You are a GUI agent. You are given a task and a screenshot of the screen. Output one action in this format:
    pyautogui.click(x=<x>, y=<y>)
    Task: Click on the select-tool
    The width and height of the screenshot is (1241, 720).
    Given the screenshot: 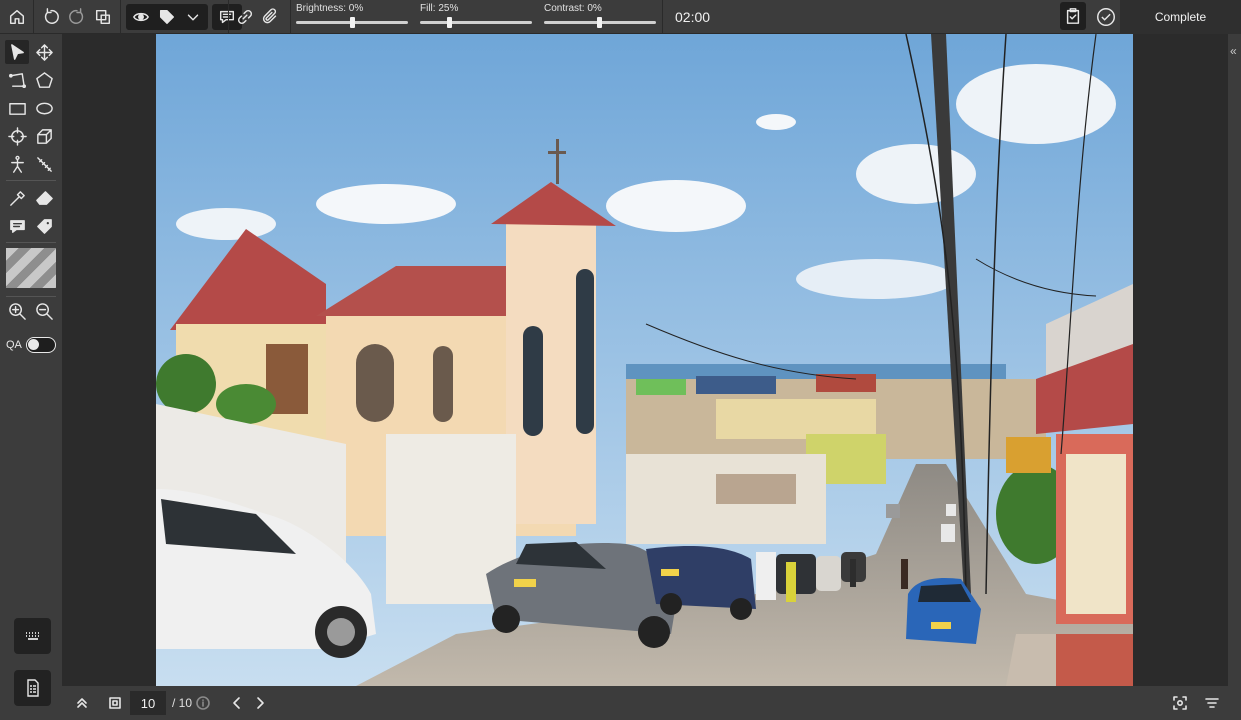 What is the action you would take?
    pyautogui.click(x=17, y=52)
    